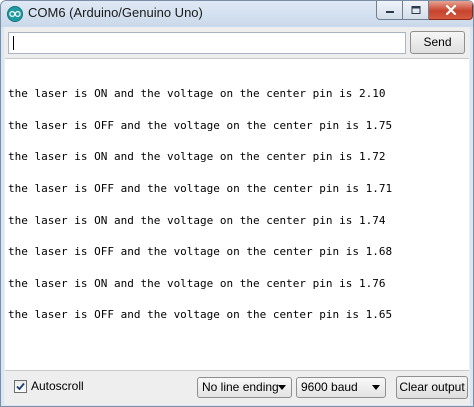  I want to click on maximize-button, so click(416, 10).